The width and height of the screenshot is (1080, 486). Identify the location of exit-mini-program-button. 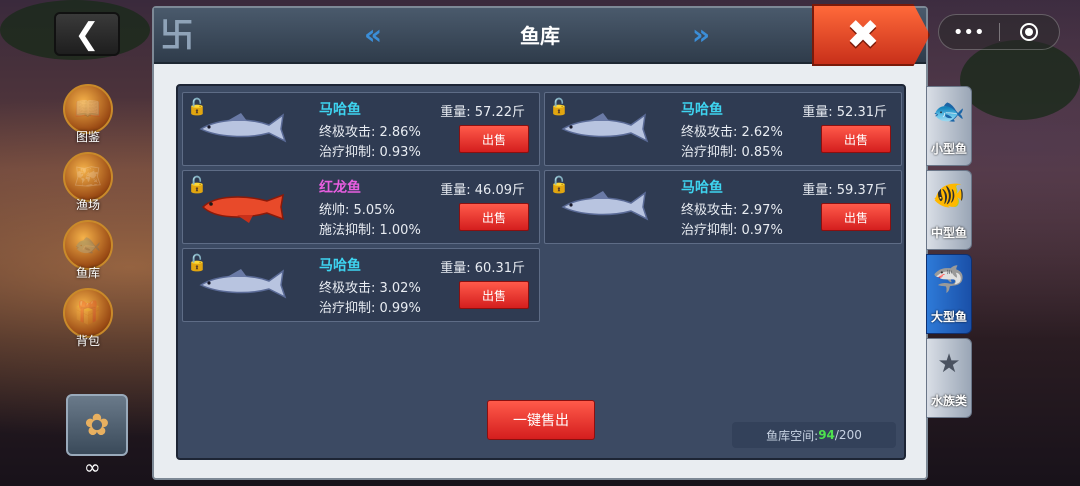
(1030, 32).